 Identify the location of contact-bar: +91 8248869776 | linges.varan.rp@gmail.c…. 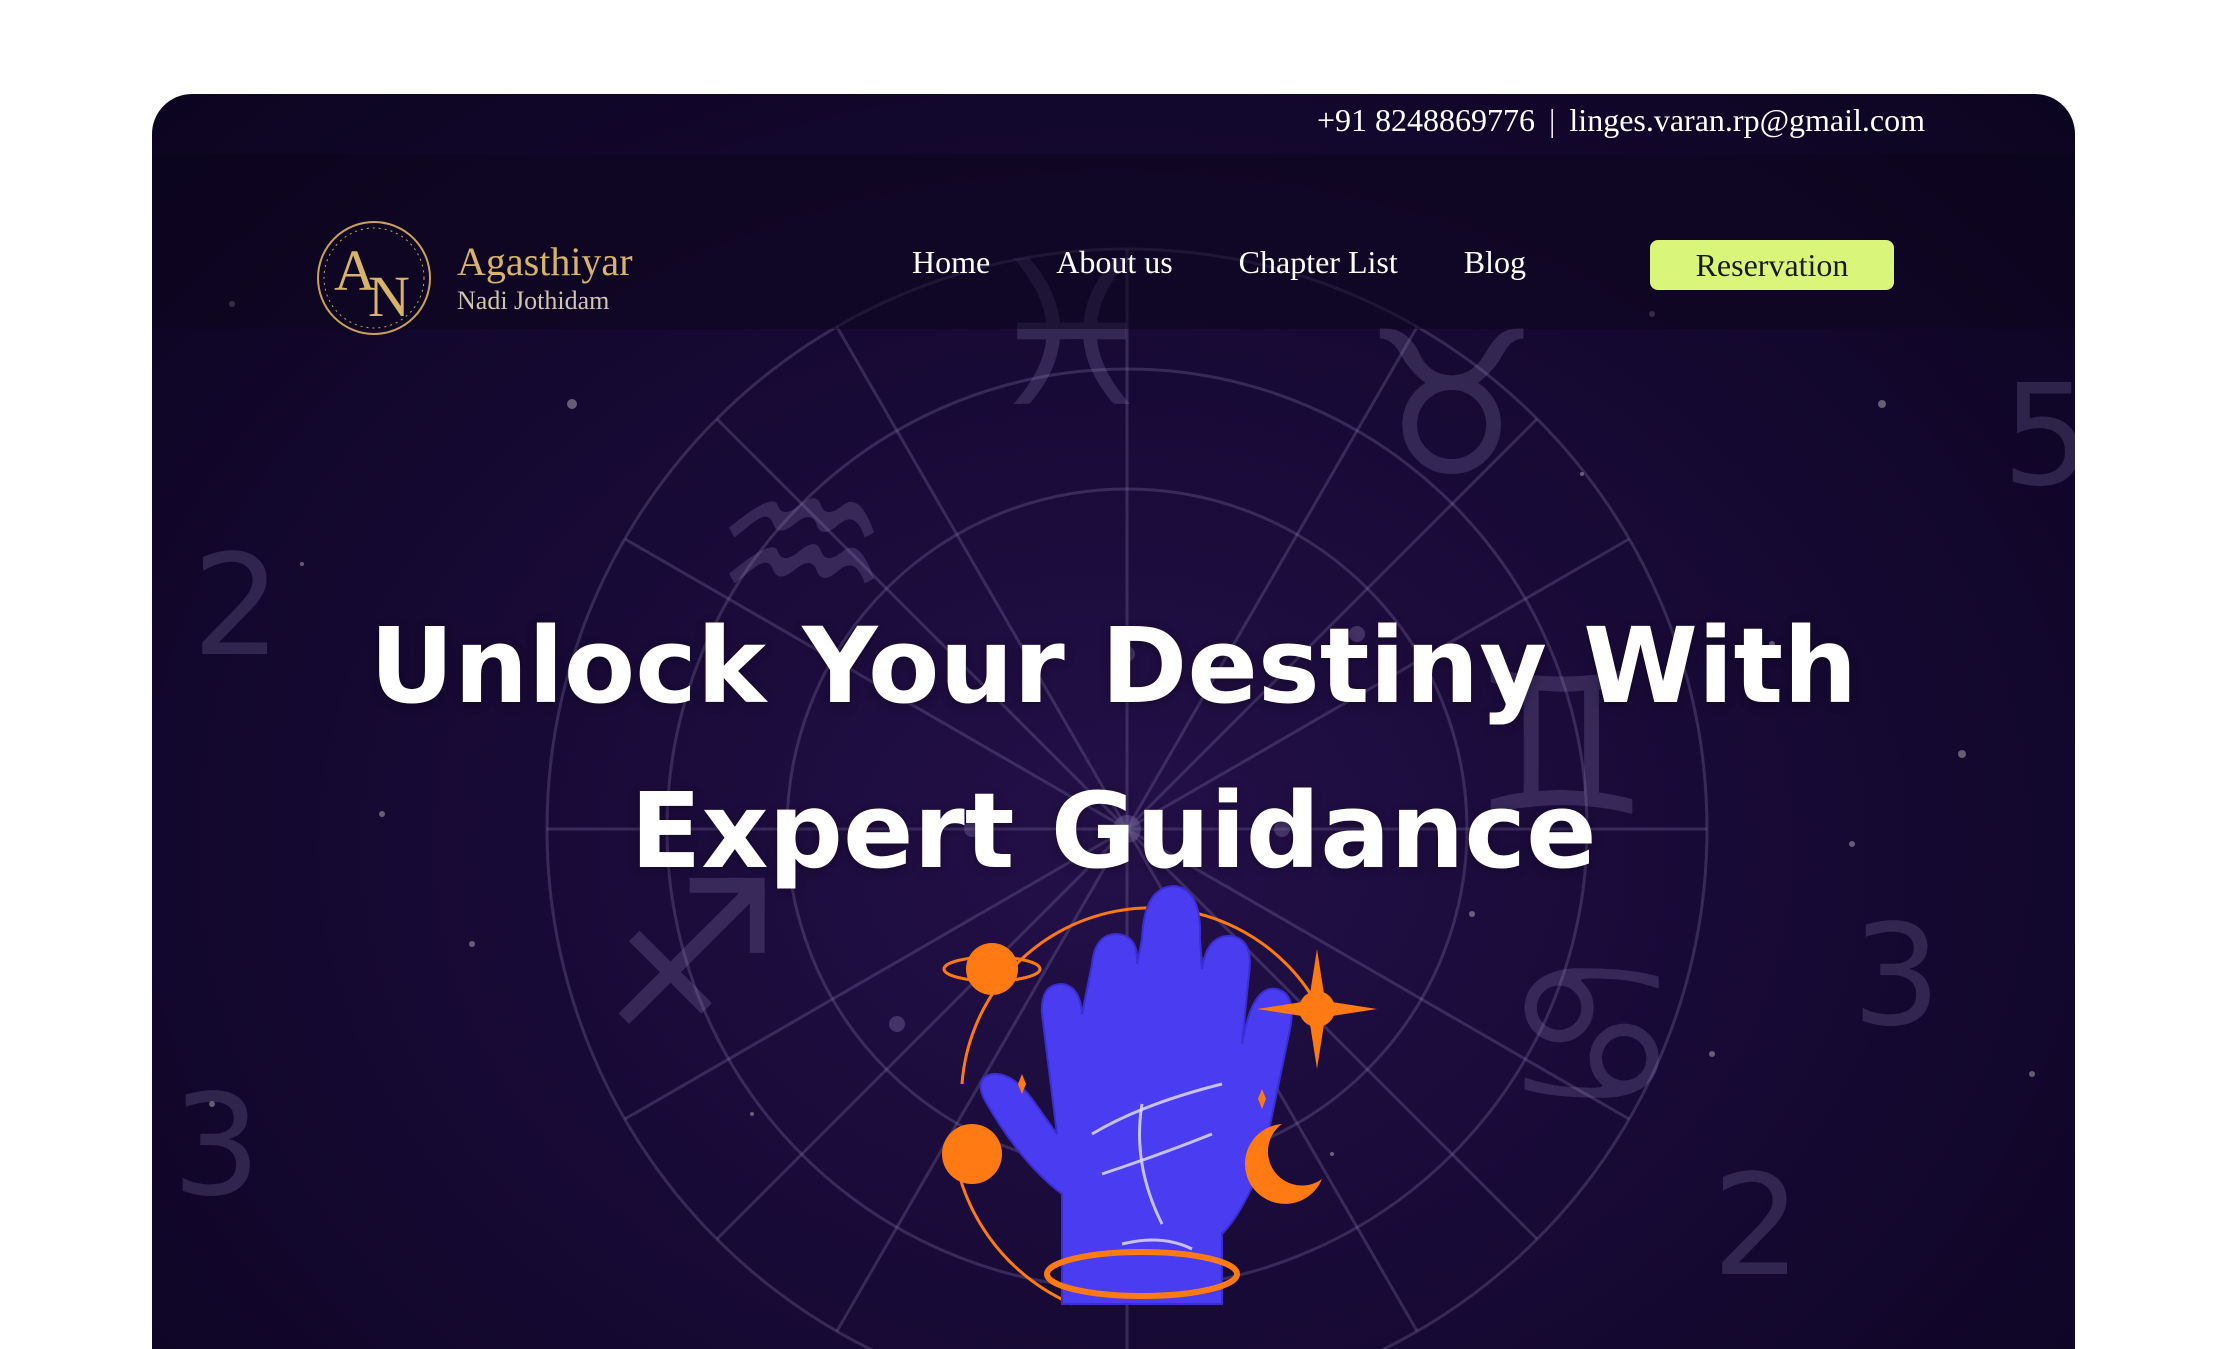
(1113, 124).